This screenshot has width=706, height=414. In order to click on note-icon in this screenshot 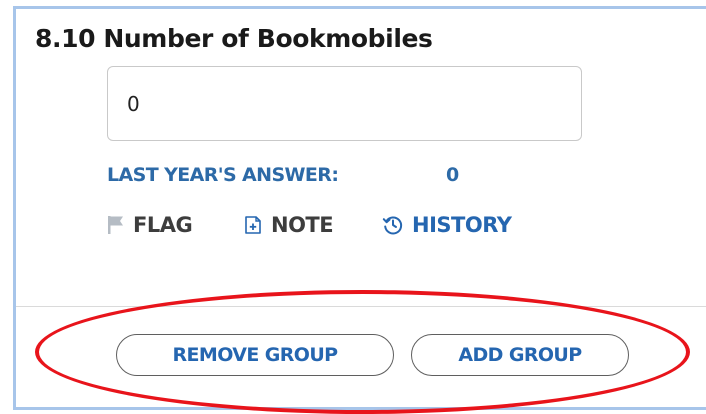, I will do `click(253, 225)`.